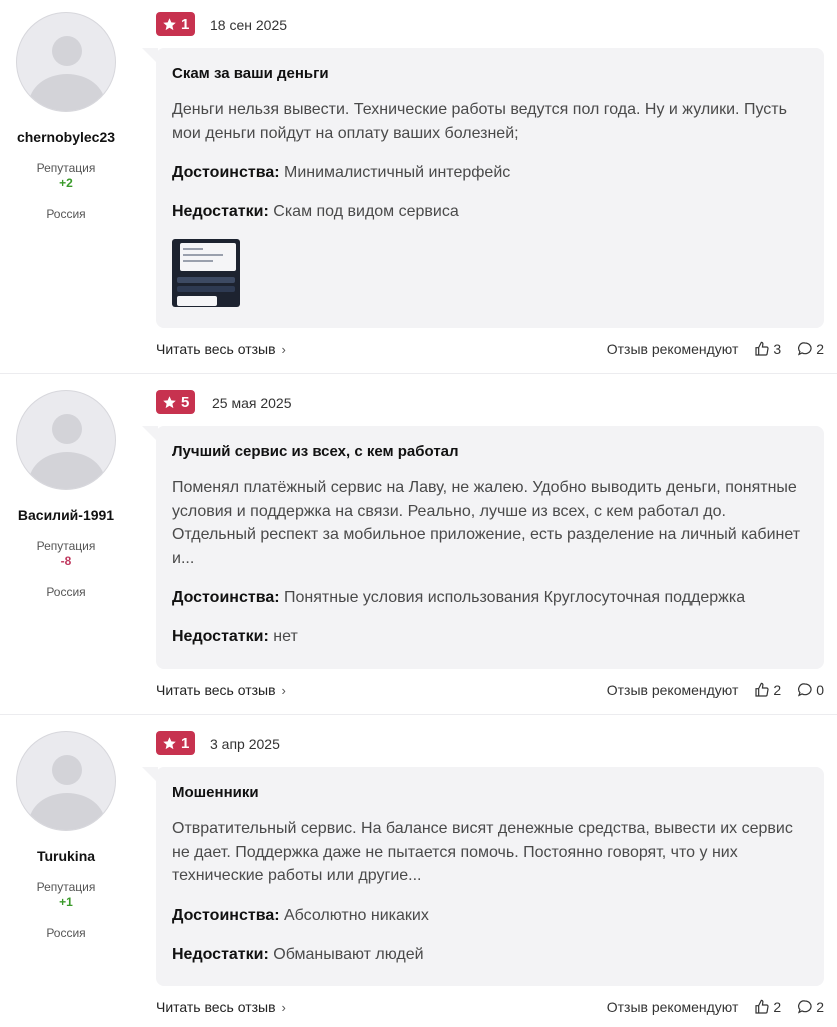 The width and height of the screenshot is (837, 1027). I want to click on cons-text: Обманывают людей, so click(348, 954).